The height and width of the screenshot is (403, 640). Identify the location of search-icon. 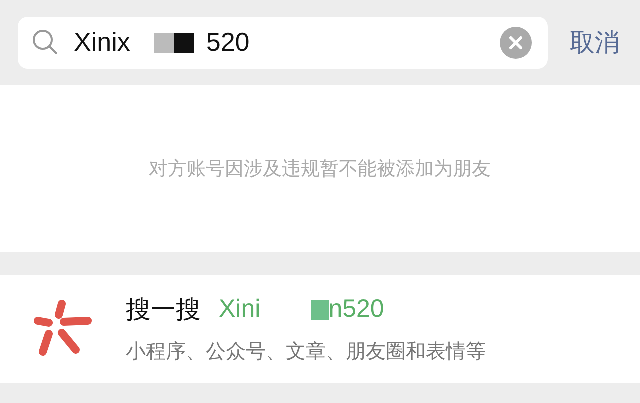
(46, 42).